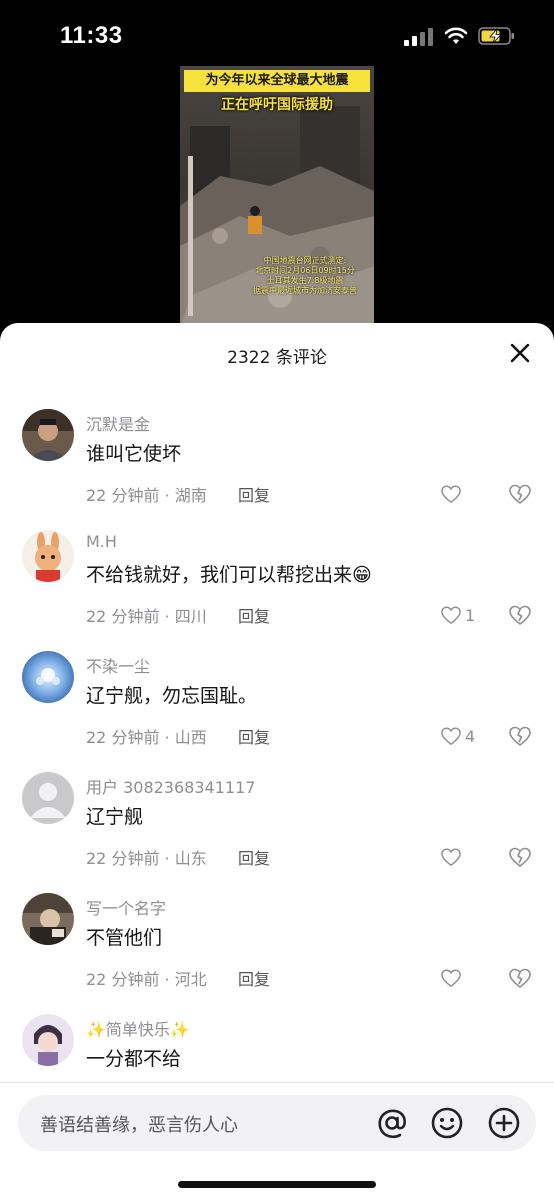 This screenshot has height=1200, width=554. What do you see at coordinates (504, 1123) in the screenshot?
I see `plus-icon` at bounding box center [504, 1123].